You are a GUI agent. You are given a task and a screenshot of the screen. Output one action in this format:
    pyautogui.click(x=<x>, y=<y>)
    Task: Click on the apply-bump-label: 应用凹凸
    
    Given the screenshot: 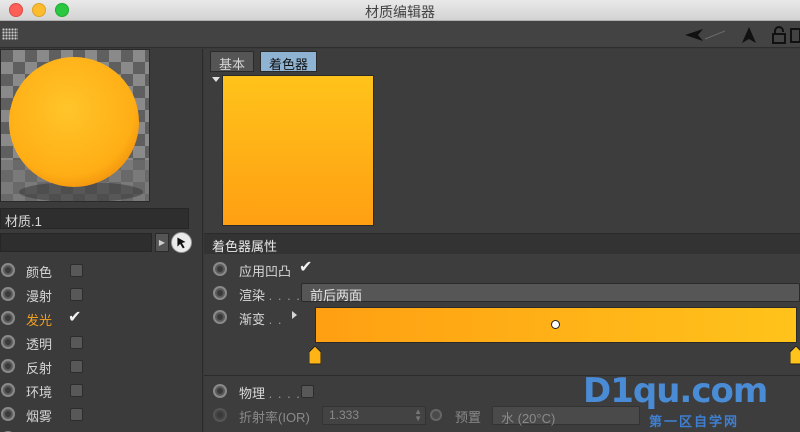 What is the action you would take?
    pyautogui.click(x=265, y=271)
    